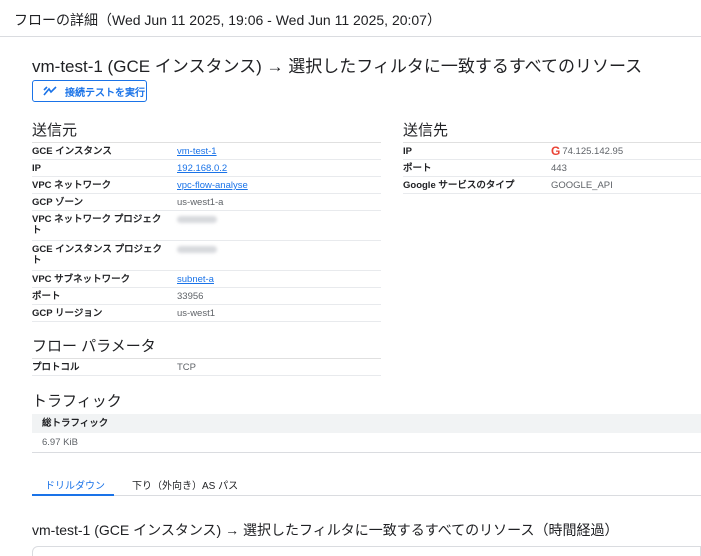  I want to click on source-value-text: subnet-a, so click(195, 279).